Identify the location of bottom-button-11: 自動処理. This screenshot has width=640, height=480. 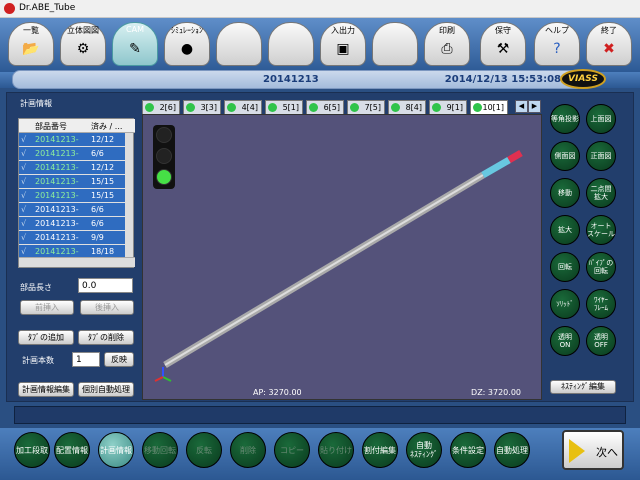
(512, 450).